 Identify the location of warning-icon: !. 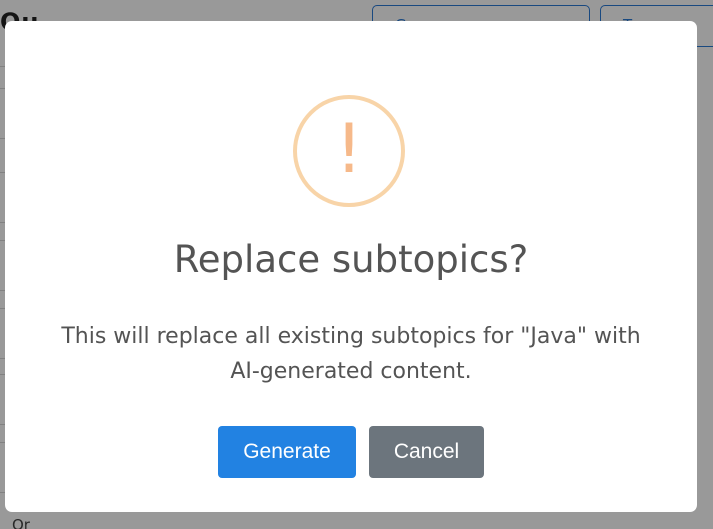
(349, 151).